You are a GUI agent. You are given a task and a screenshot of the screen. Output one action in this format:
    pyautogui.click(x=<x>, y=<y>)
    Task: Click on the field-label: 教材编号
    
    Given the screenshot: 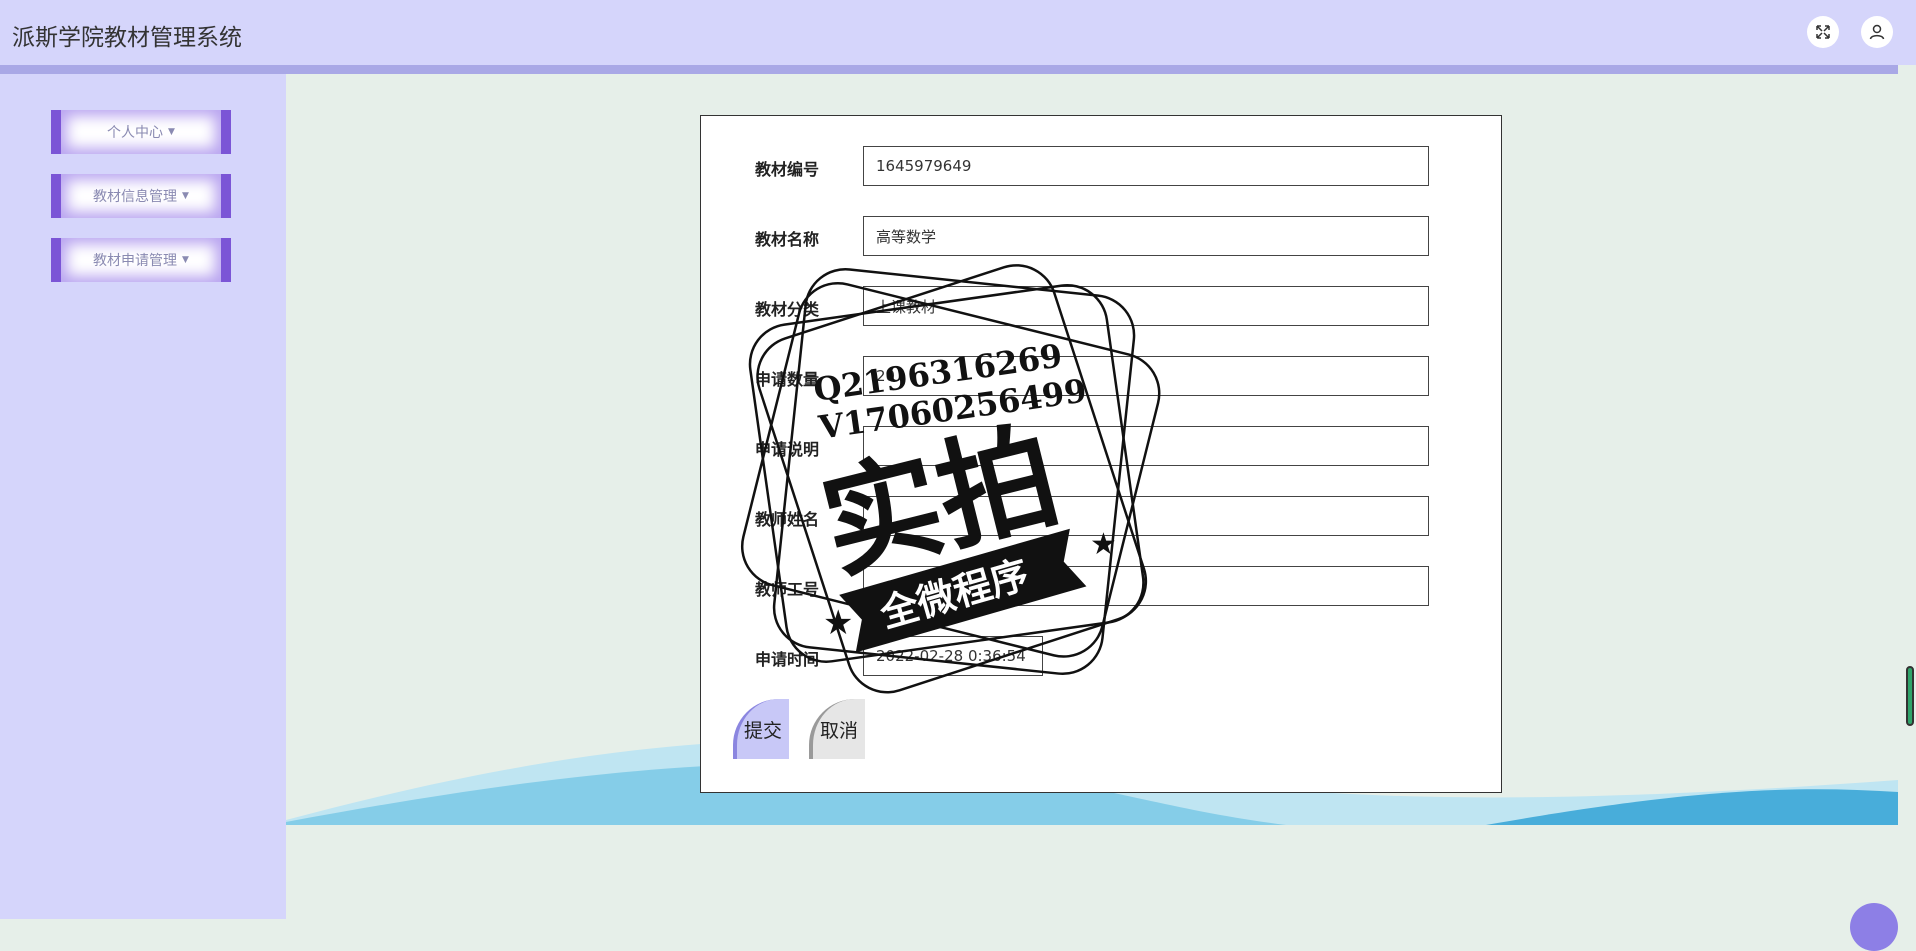 What is the action you would take?
    pyautogui.click(x=787, y=169)
    